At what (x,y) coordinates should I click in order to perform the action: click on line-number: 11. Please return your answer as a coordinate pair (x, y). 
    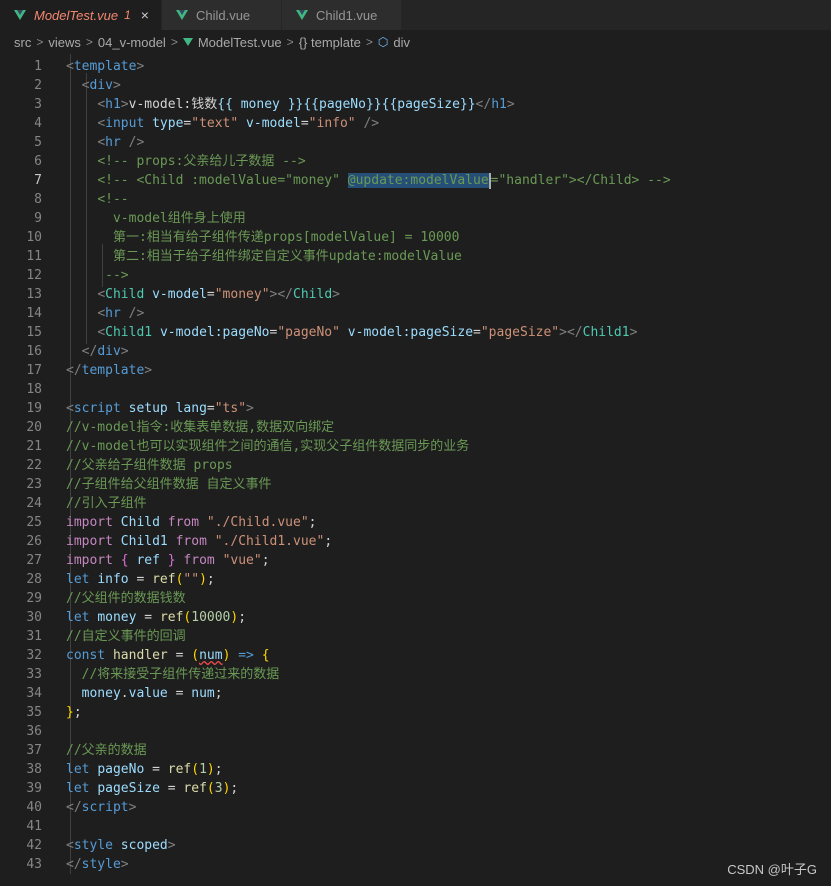
    Looking at the image, I should click on (34, 256).